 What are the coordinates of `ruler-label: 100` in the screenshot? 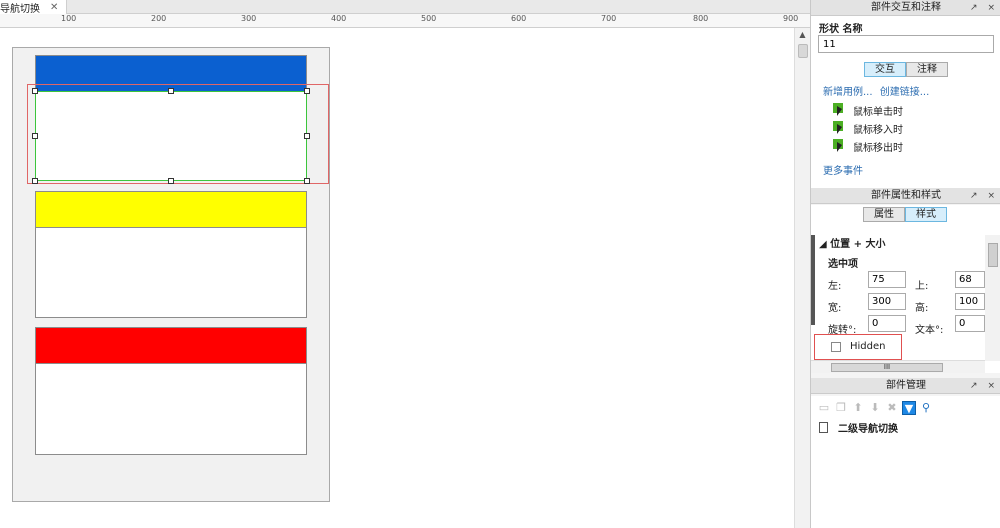 It's located at (69, 18).